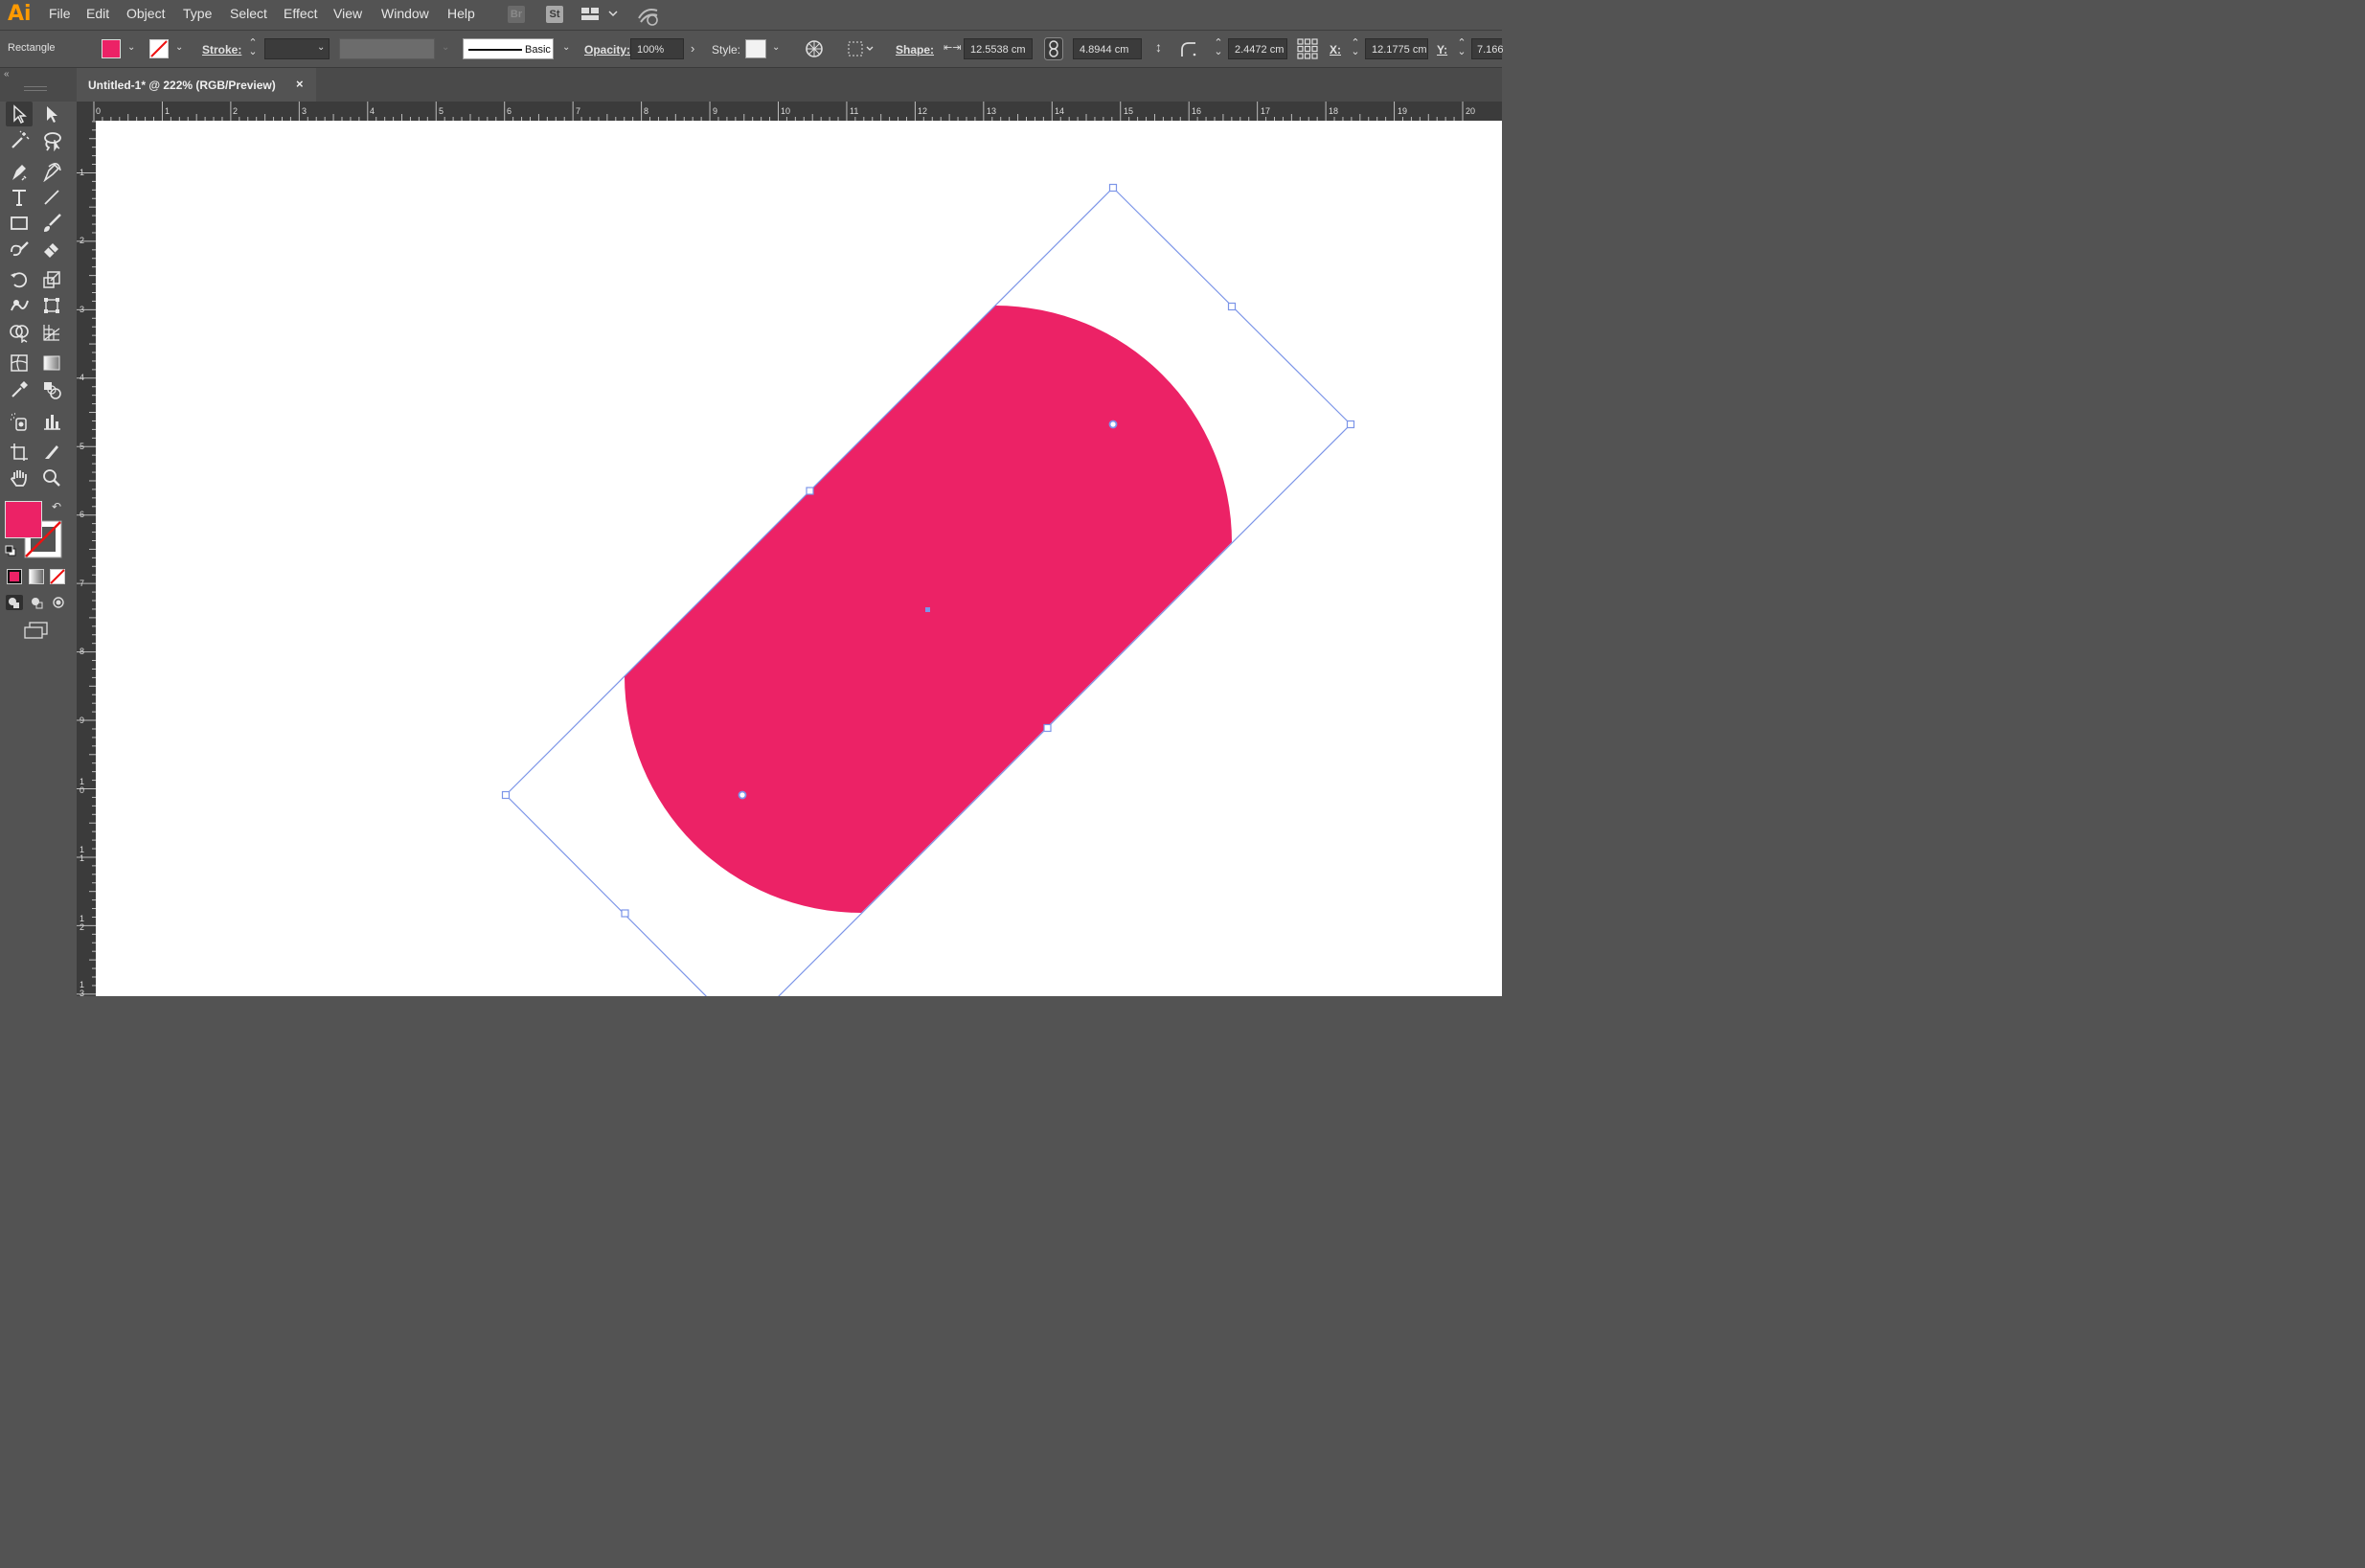 This screenshot has width=2365, height=1568. Describe the element at coordinates (19, 305) in the screenshot. I see `warp-tool` at that location.